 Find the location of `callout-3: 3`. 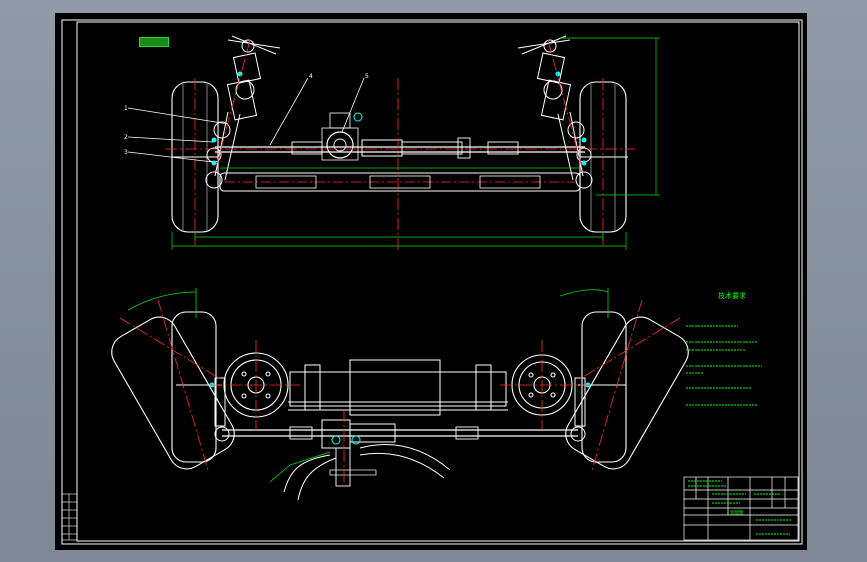

callout-3: 3 is located at coordinates (126, 152).